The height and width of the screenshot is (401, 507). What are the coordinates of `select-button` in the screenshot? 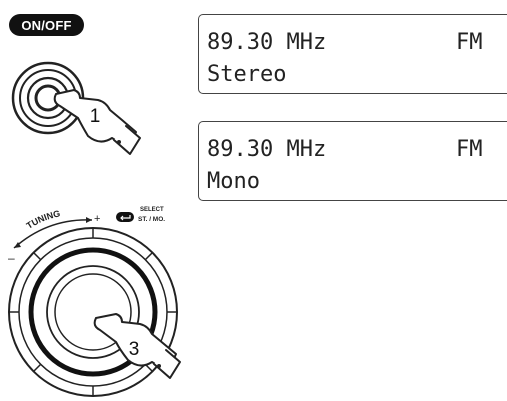 It's located at (125, 217).